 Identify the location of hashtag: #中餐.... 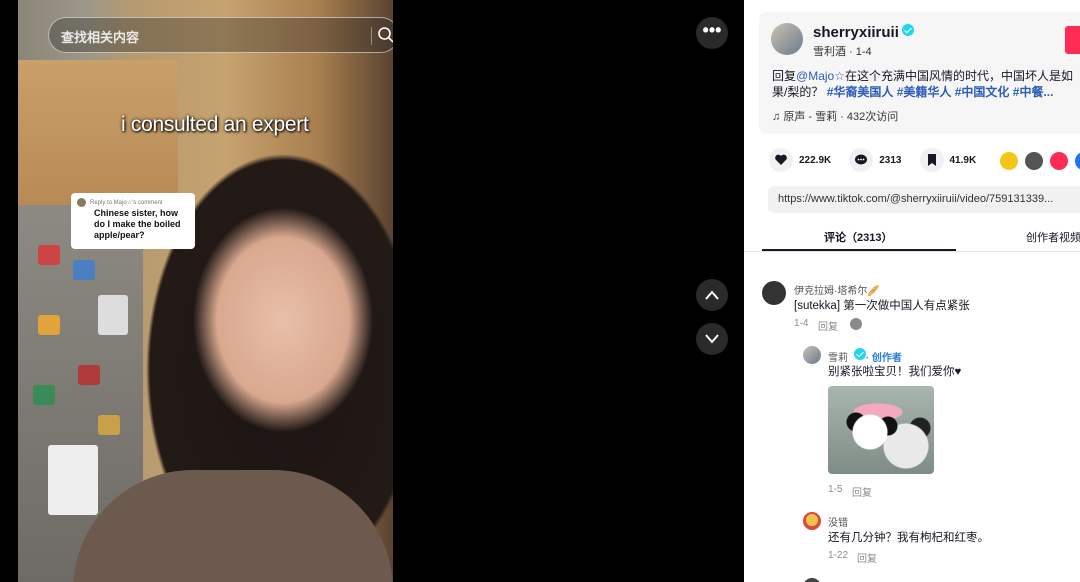
(1033, 92).